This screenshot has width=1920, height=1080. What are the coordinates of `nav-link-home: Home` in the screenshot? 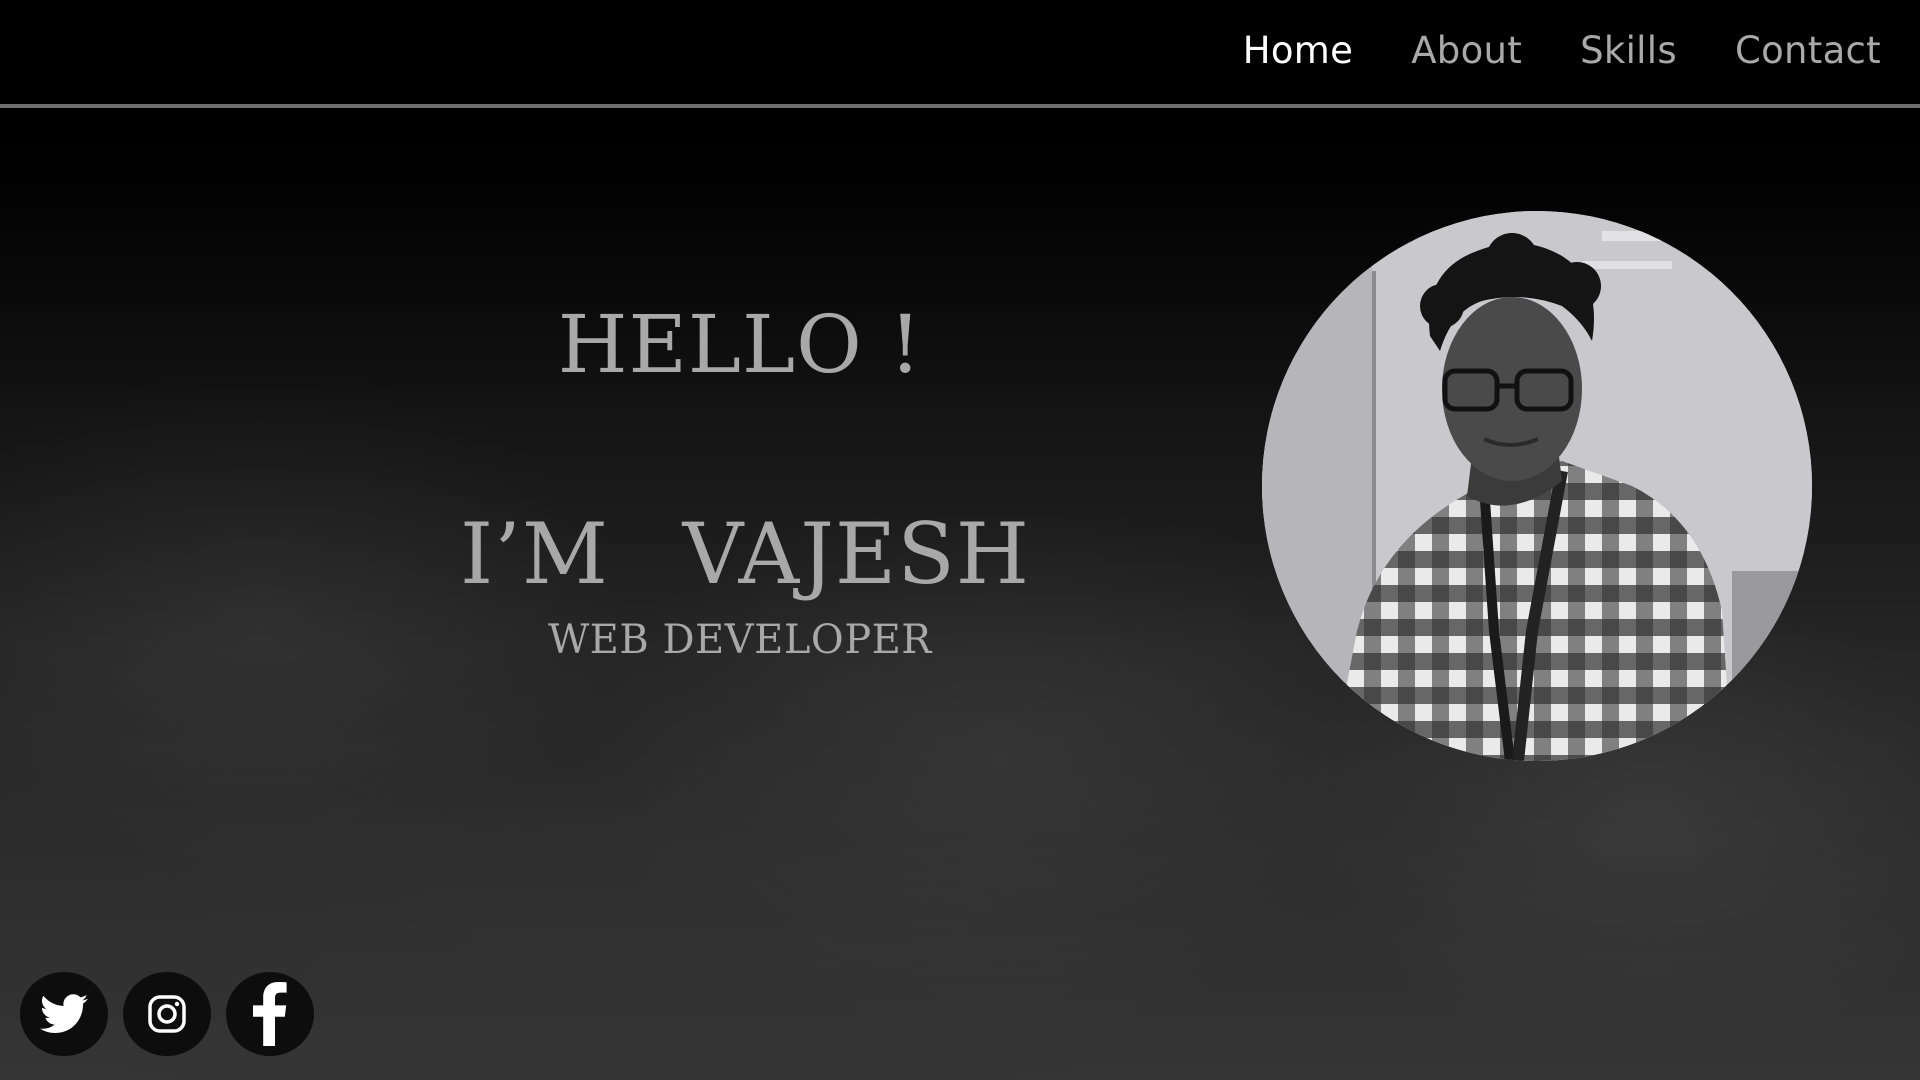 It's located at (1298, 50).